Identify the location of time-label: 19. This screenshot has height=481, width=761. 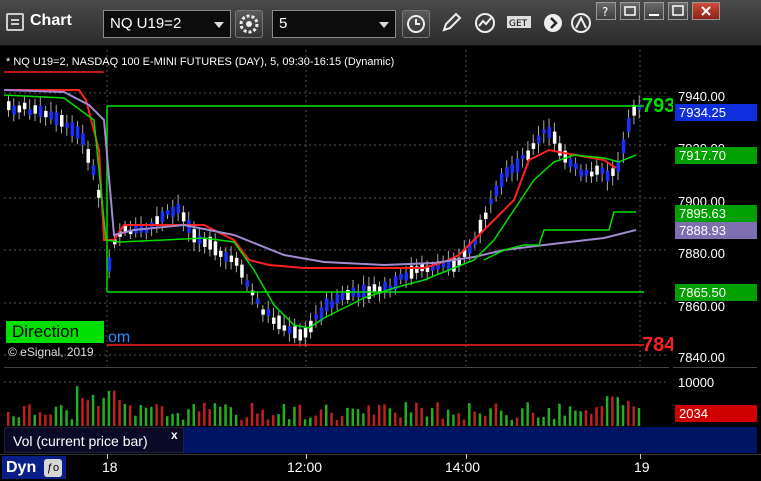
(642, 467).